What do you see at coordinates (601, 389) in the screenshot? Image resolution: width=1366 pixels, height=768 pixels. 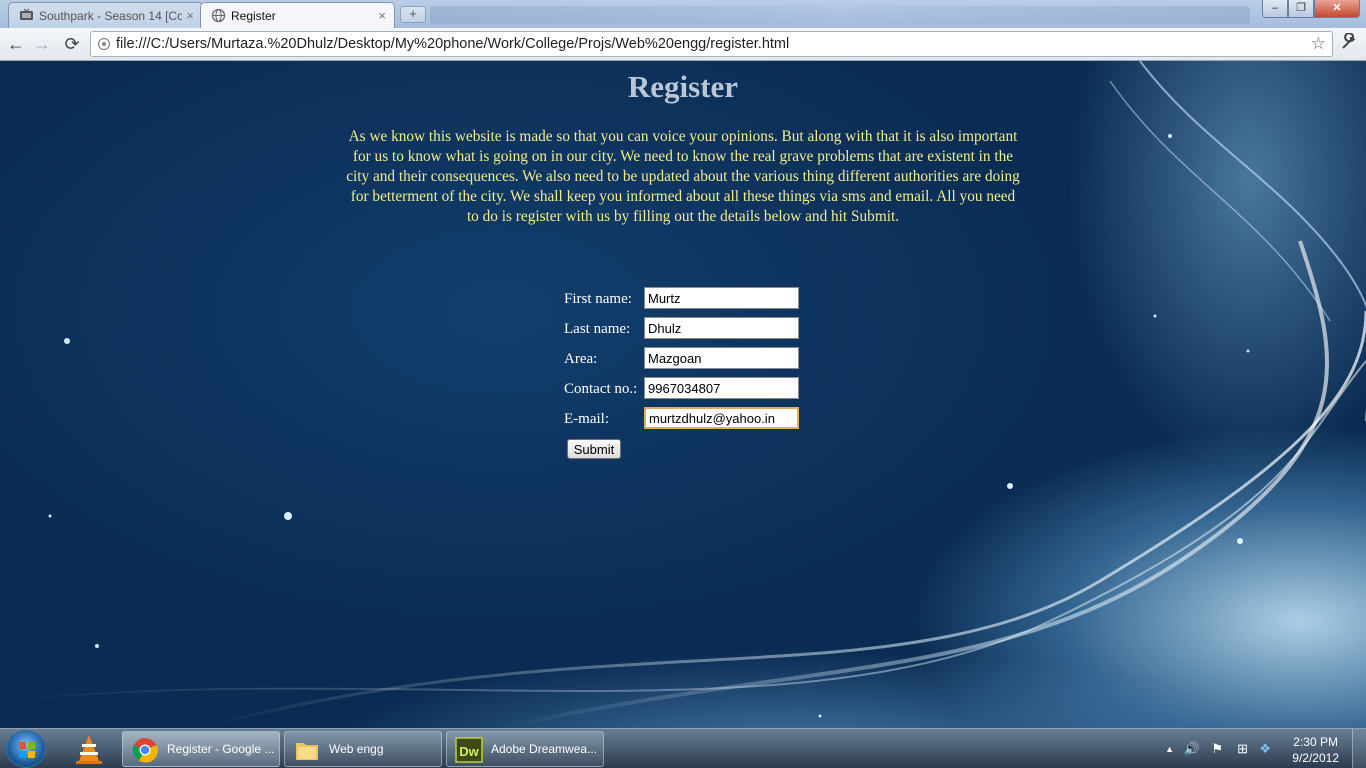 I see `contact-label: Contact no.:` at bounding box center [601, 389].